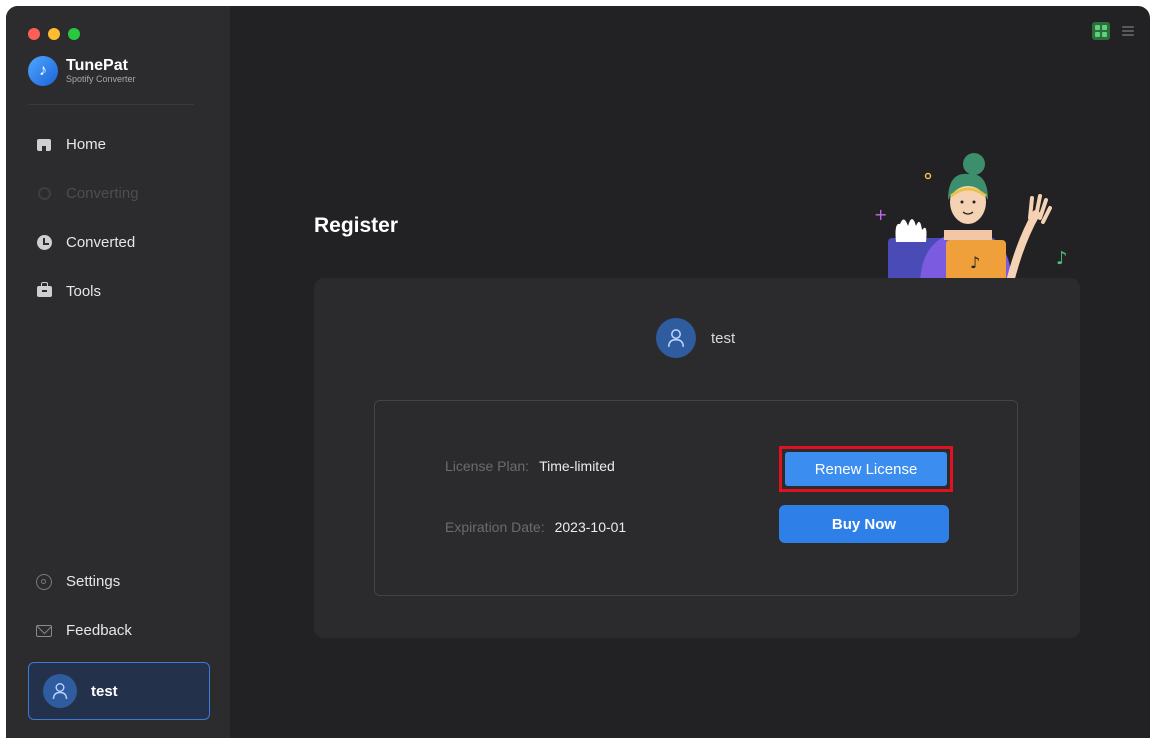  I want to click on renew-license-highlight: Renew License, so click(866, 469).